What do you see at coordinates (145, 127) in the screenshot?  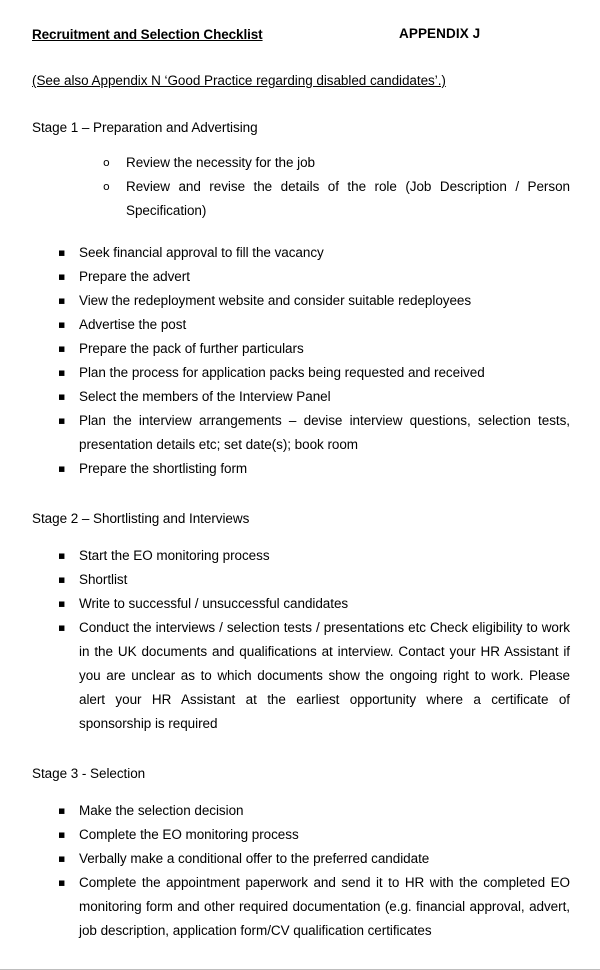 I see `stage-heading: Stage 1 – Preparation and Advertising` at bounding box center [145, 127].